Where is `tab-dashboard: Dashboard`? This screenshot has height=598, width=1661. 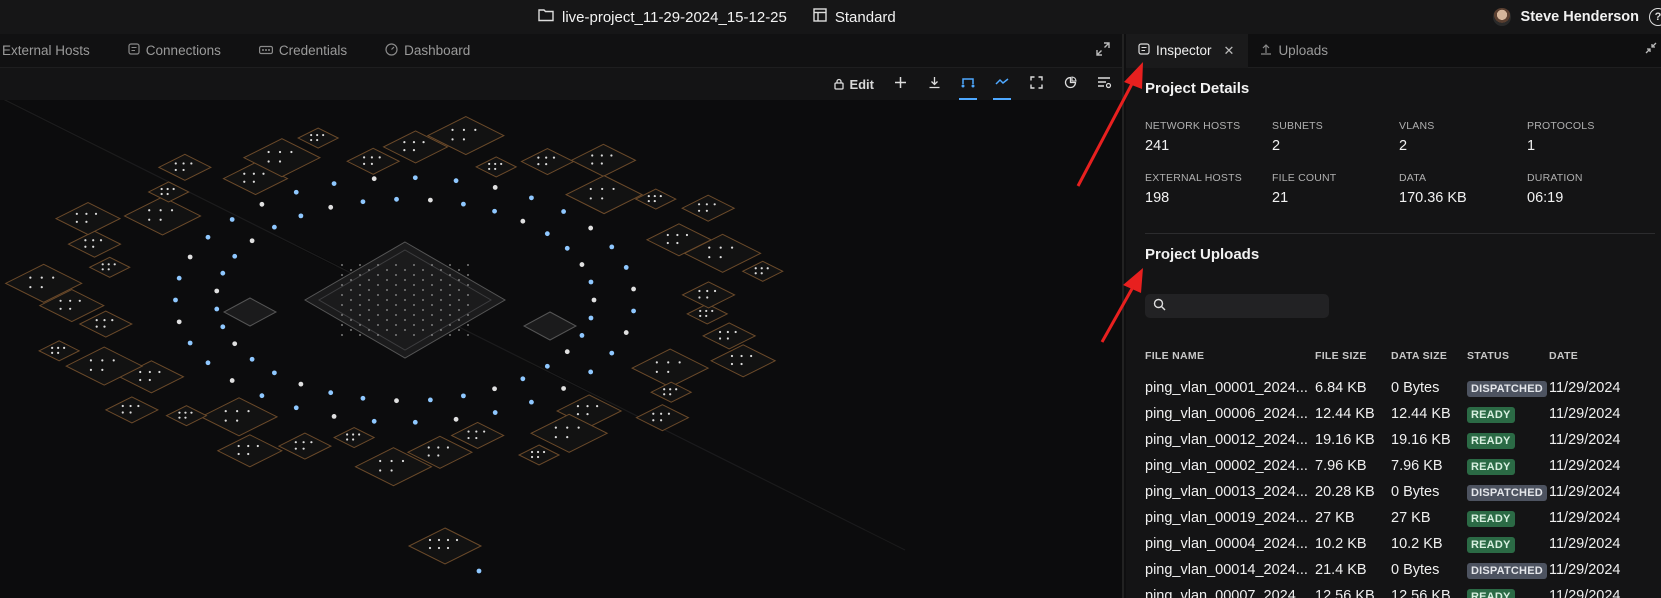
tab-dashboard: Dashboard is located at coordinates (432, 51).